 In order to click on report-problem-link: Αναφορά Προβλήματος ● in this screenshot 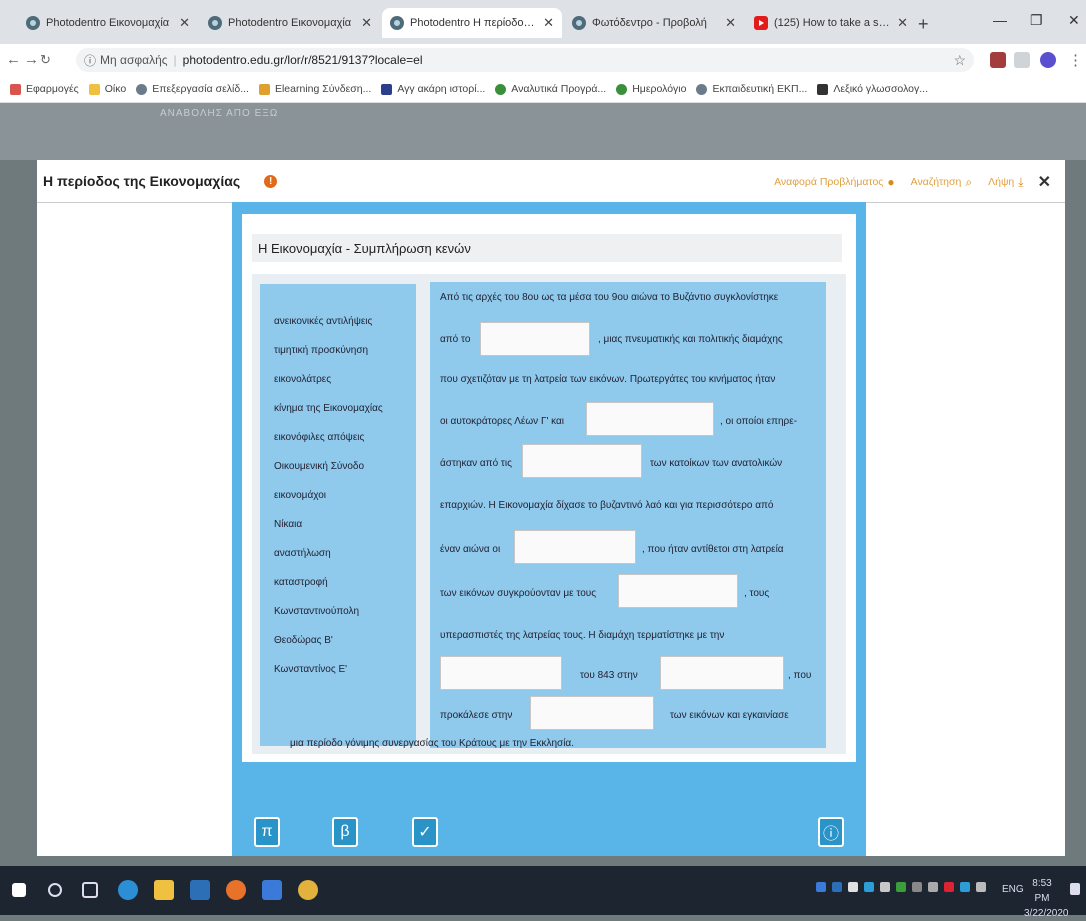, I will do `click(834, 182)`.